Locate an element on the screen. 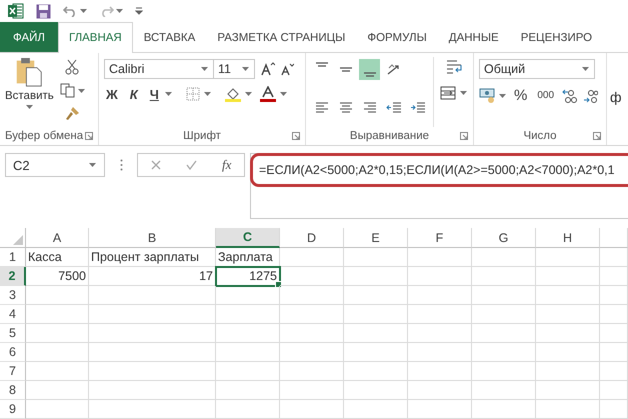  column-header: C is located at coordinates (248, 238).